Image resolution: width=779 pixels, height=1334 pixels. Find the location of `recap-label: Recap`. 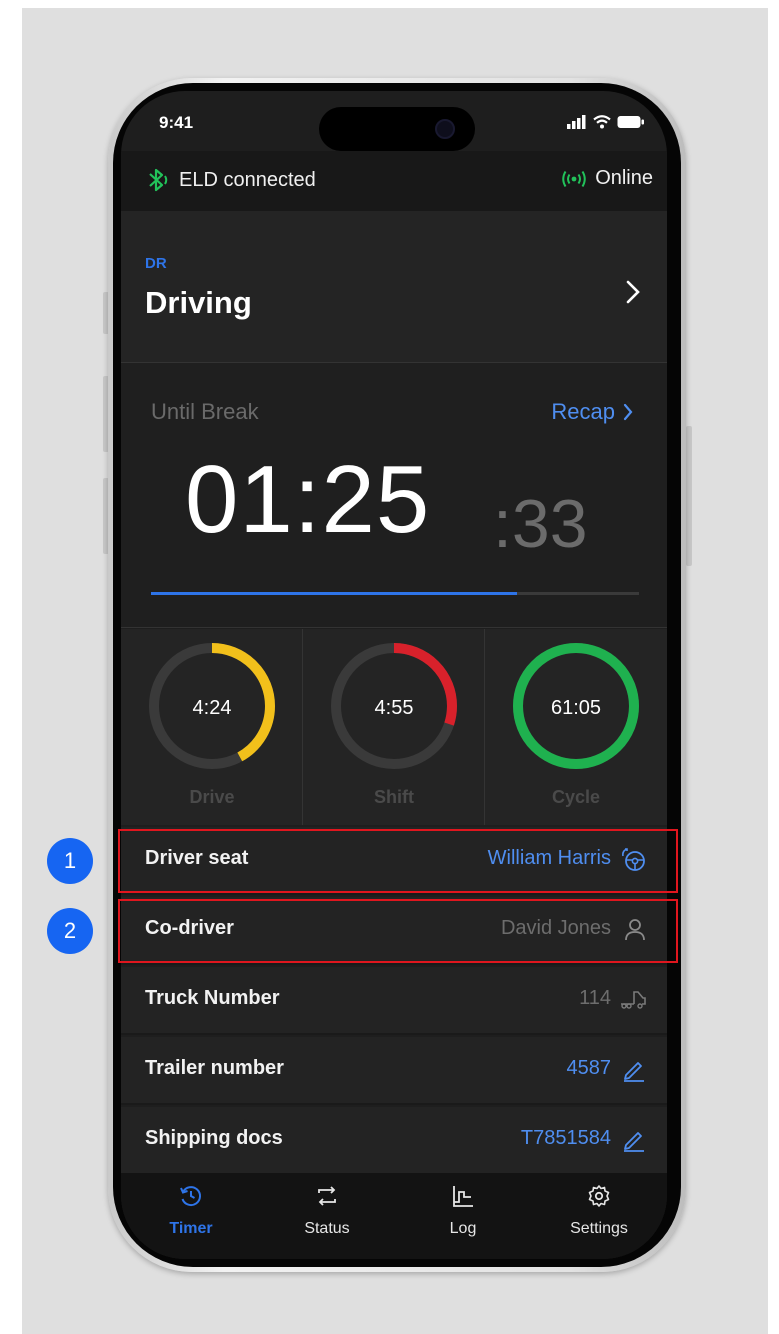

recap-label: Recap is located at coordinates (583, 411).